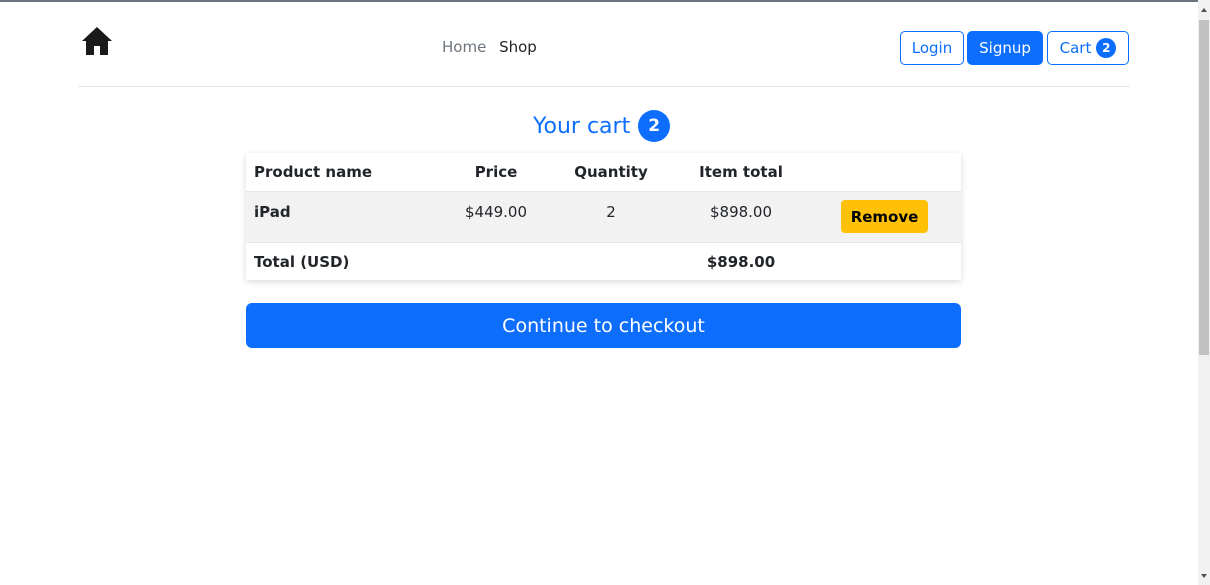 The width and height of the screenshot is (1210, 585). What do you see at coordinates (272, 212) in the screenshot?
I see `product-name: iPad` at bounding box center [272, 212].